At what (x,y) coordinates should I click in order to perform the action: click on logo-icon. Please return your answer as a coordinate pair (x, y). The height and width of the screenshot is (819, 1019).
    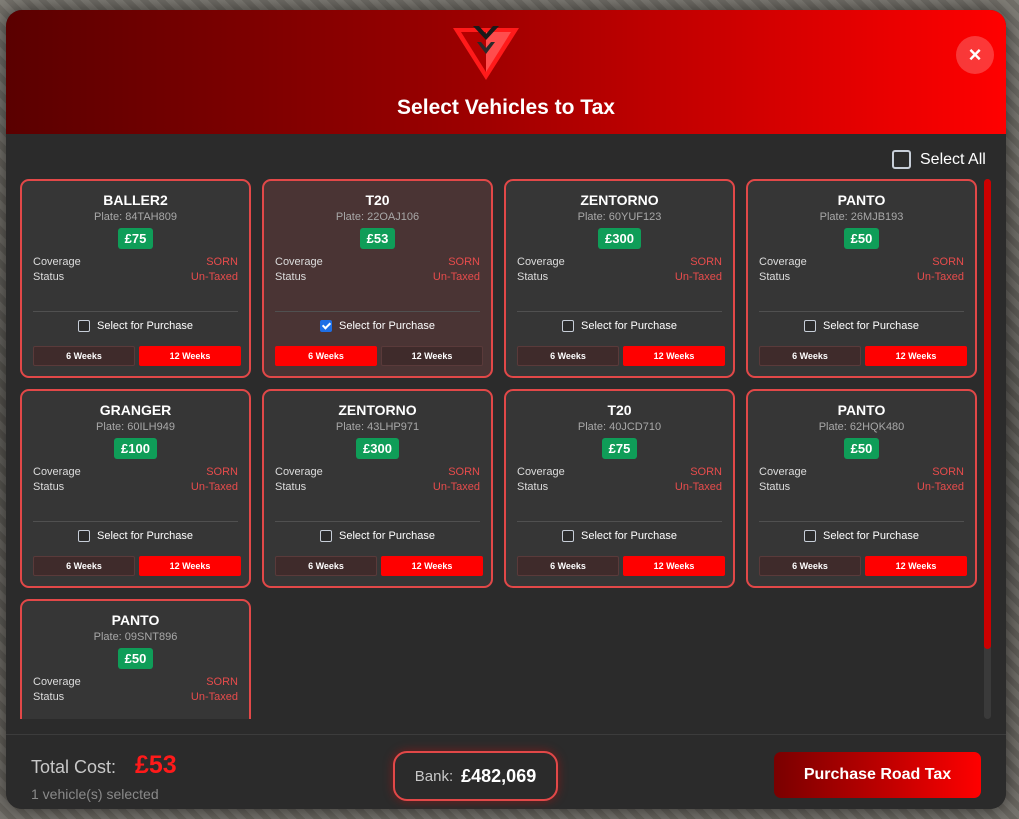
    Looking at the image, I should click on (486, 53).